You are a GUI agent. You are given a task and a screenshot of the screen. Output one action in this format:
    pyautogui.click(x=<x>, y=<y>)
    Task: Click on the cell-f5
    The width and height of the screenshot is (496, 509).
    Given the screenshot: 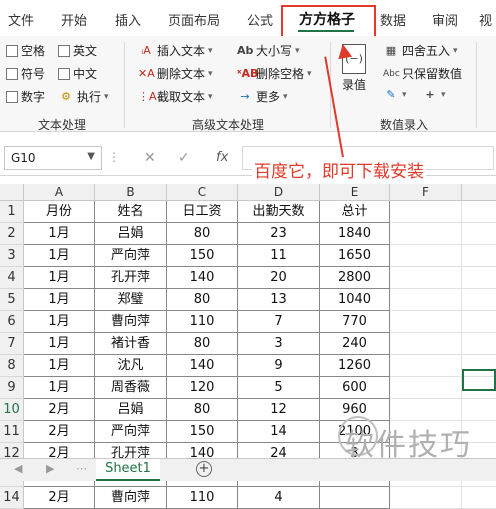 What is the action you would take?
    pyautogui.click(x=426, y=300)
    